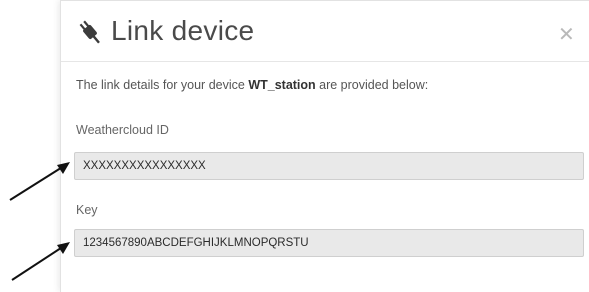  Describe the element at coordinates (329, 166) in the screenshot. I see `weathercloud-id-field: XXXXXXXXXXXXXXXX` at that location.